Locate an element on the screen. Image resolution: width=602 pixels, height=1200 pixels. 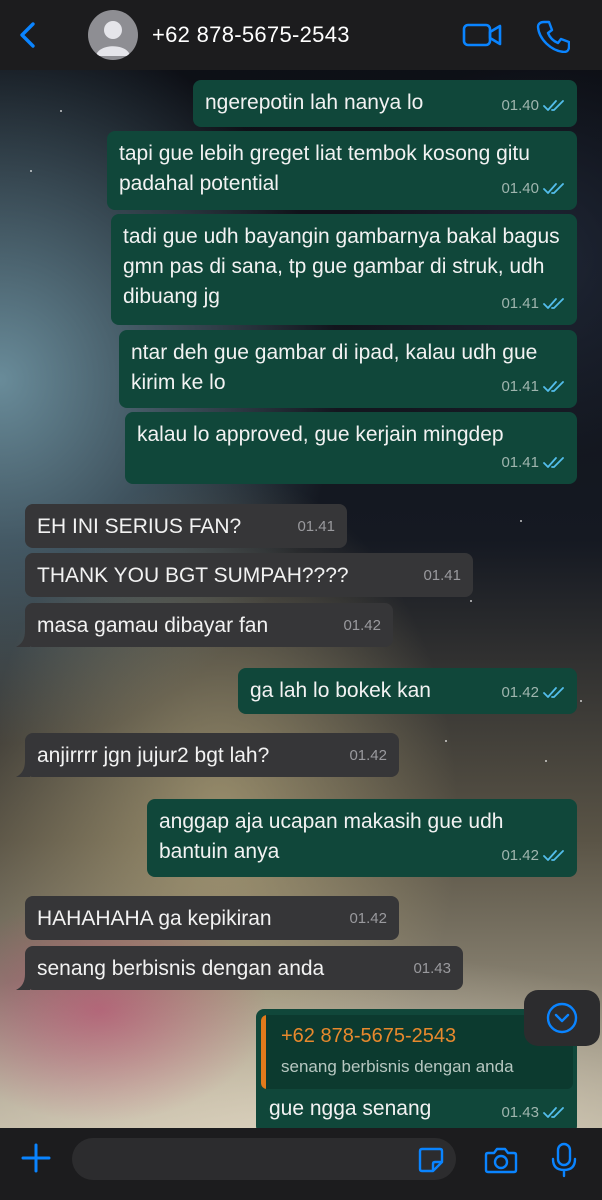
message-bubble-incoming: senang berbisnis dengan anda 01.43 is located at coordinates (239, 968).